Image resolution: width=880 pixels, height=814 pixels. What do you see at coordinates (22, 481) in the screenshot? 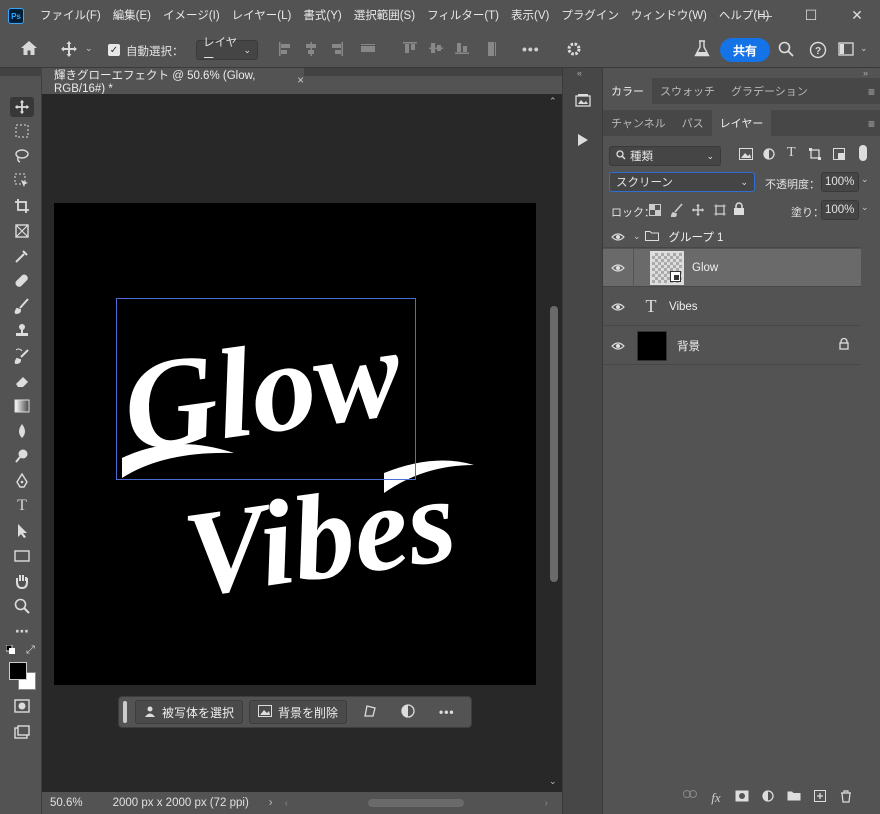
I see `pen-tool-button` at bounding box center [22, 481].